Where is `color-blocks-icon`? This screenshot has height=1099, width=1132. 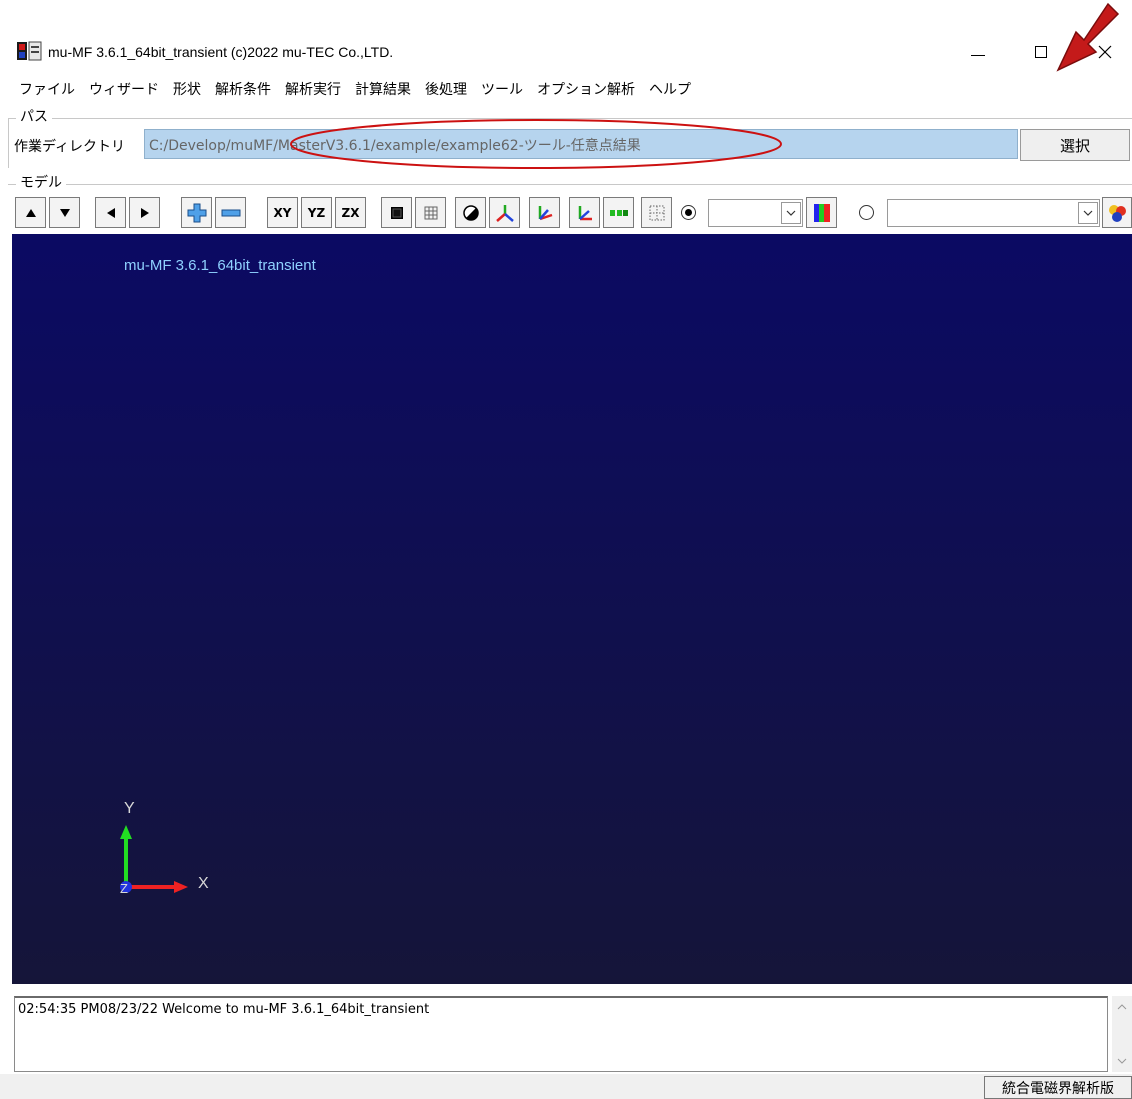 color-blocks-icon is located at coordinates (618, 212).